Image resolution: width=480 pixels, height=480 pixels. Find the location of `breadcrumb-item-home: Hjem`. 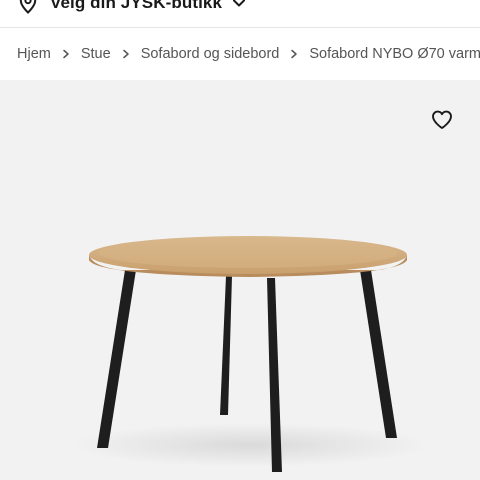

breadcrumb-item-home: Hjem is located at coordinates (34, 54).